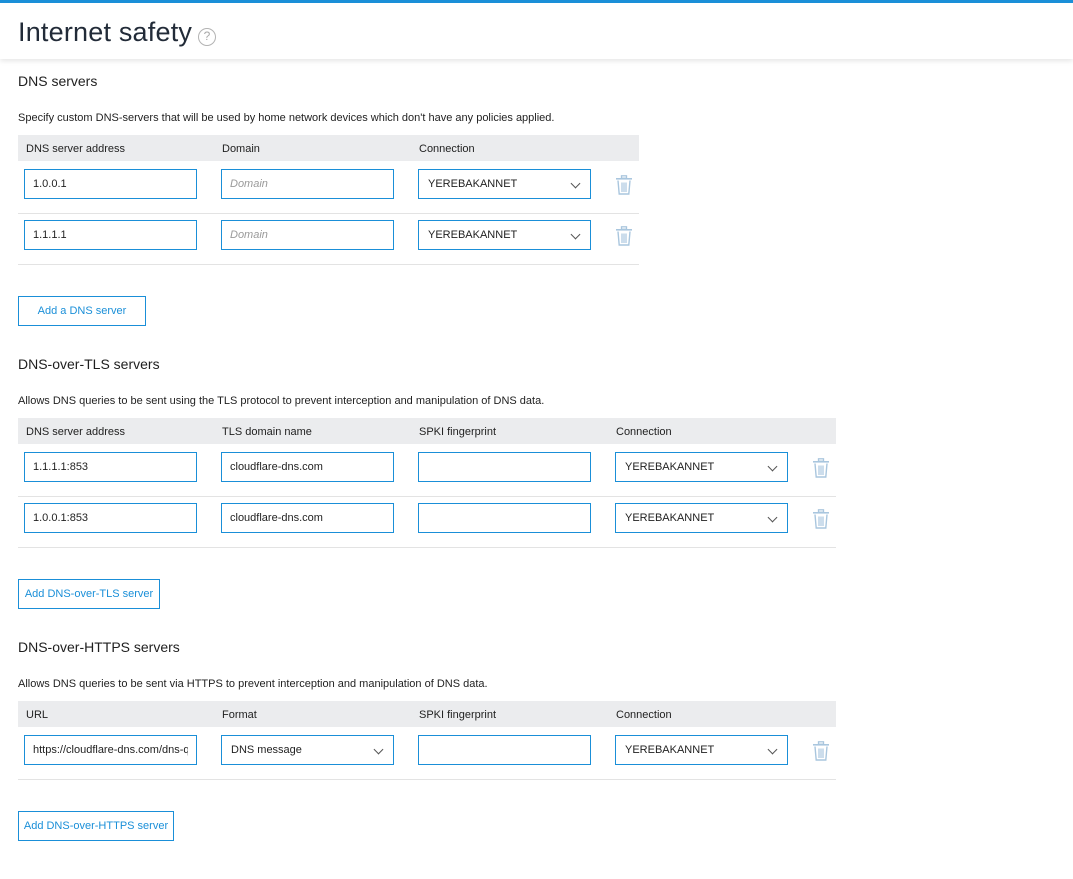 This screenshot has height=879, width=1073. Describe the element at coordinates (536, 29) in the screenshot. I see `page-header: Internet safety ?` at that location.